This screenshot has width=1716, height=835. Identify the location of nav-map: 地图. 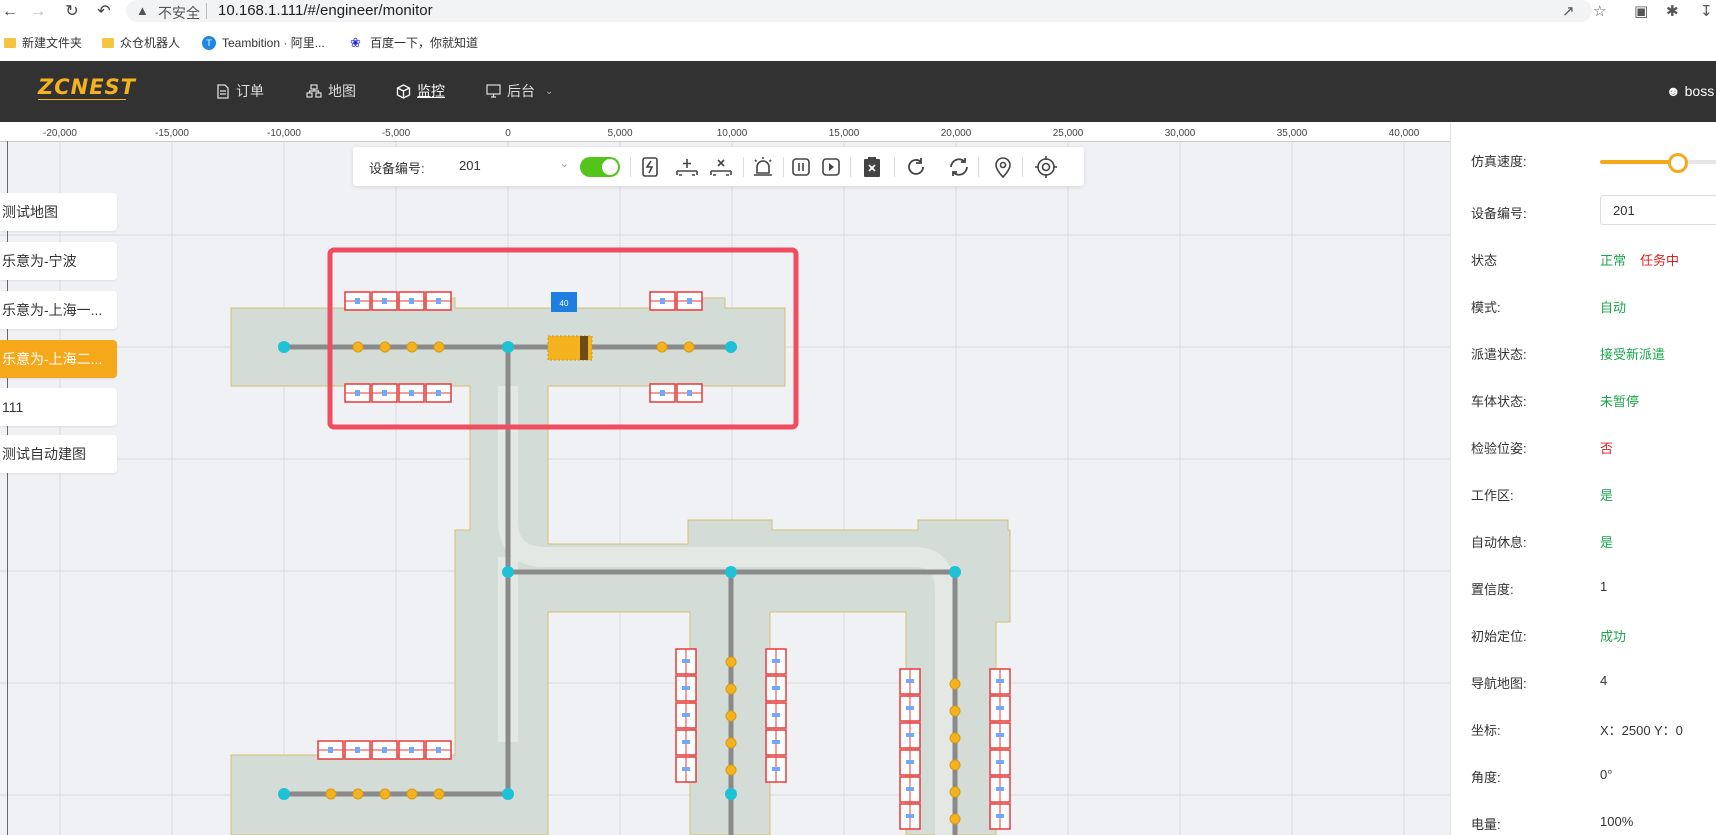
(331, 91).